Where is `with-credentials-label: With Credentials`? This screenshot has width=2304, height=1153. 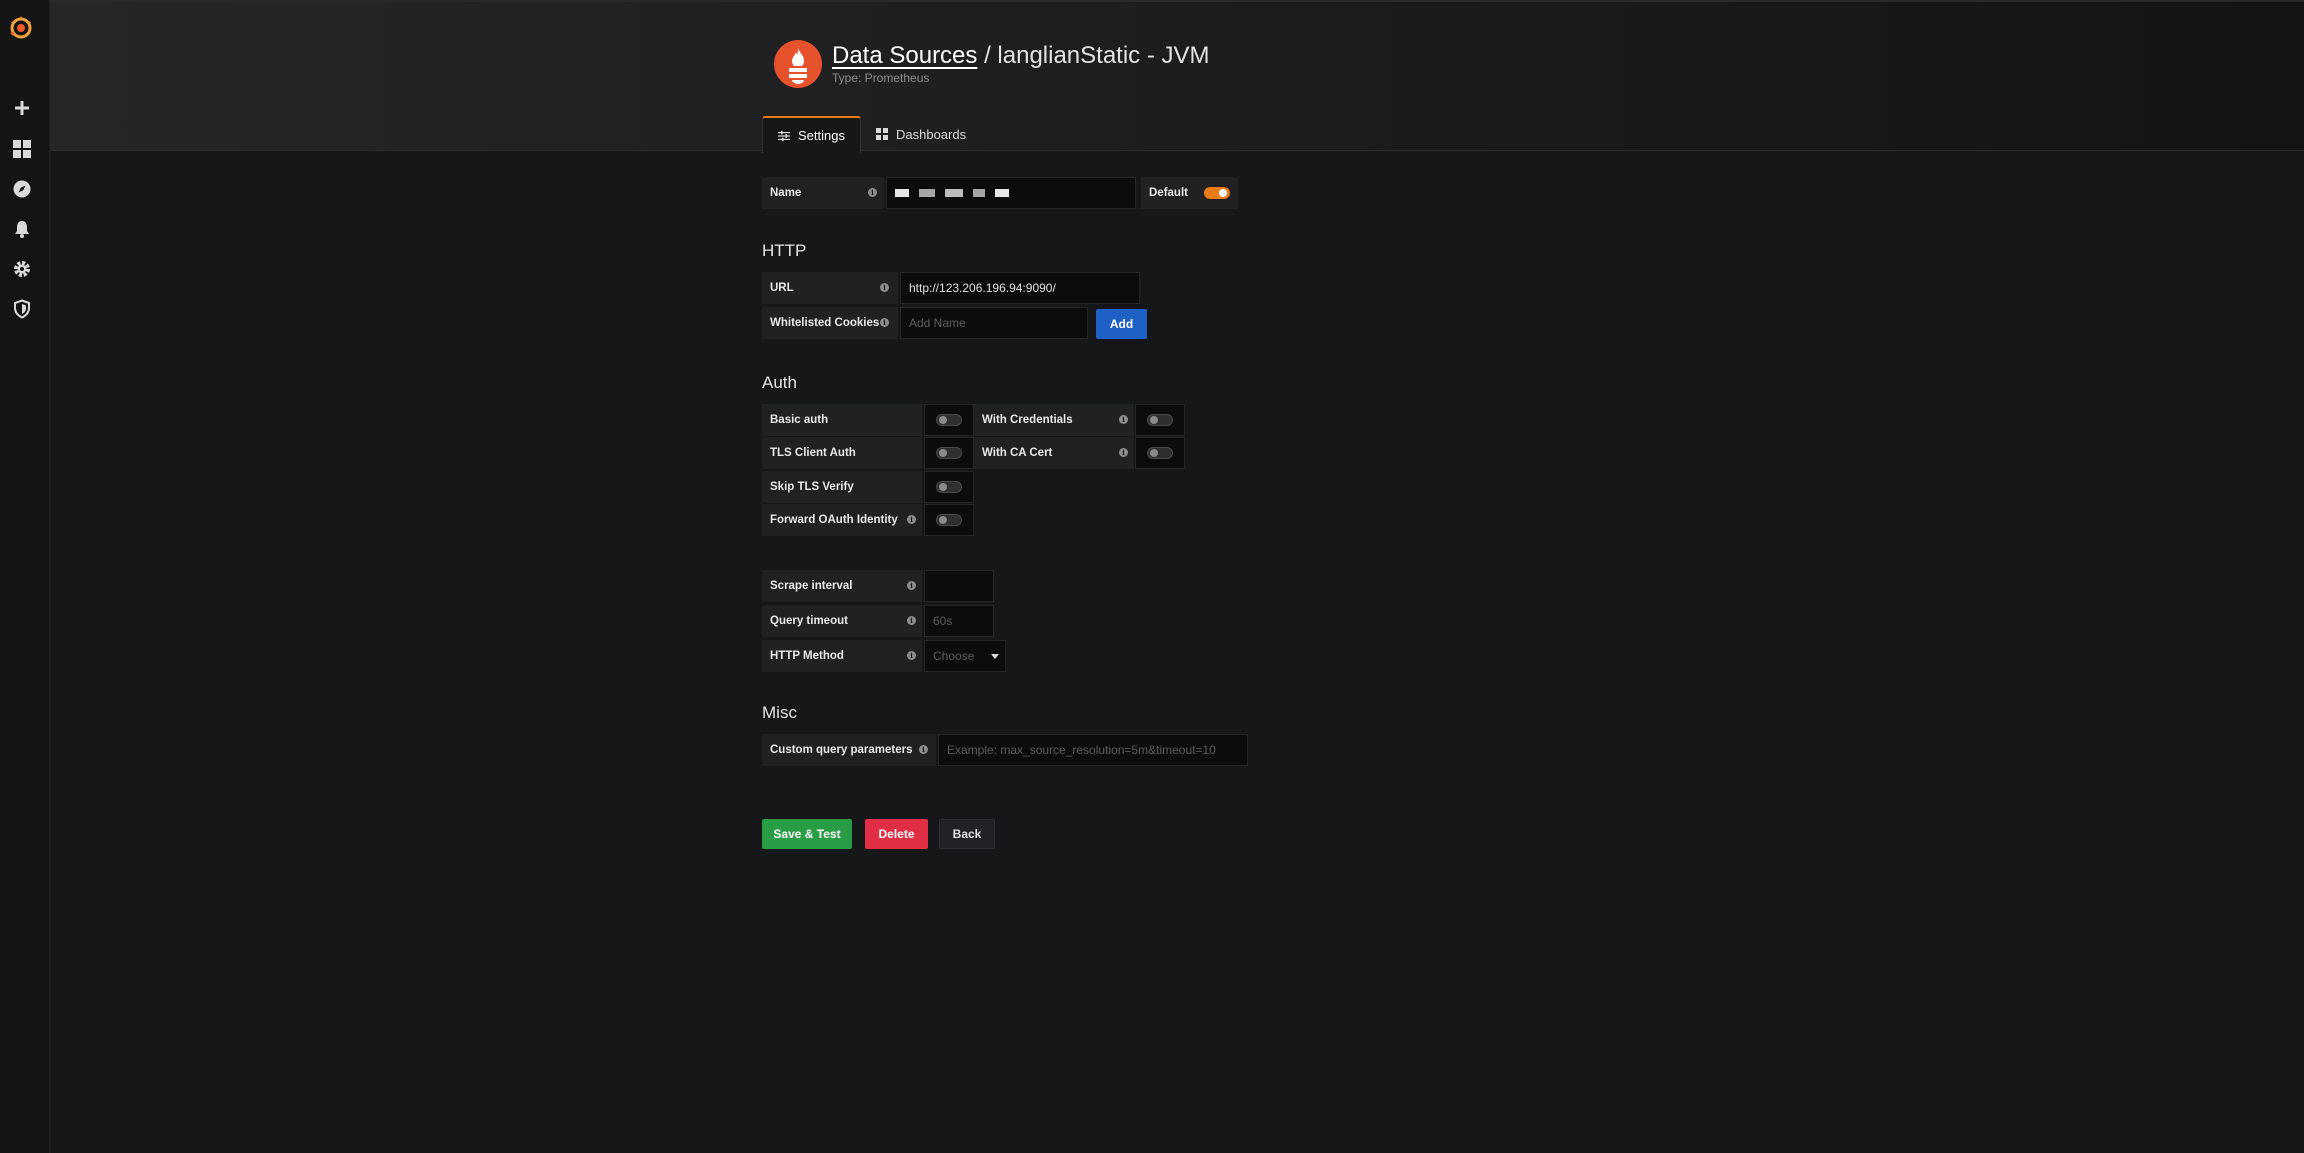
with-credentials-label: With Credentials is located at coordinates (1054, 420).